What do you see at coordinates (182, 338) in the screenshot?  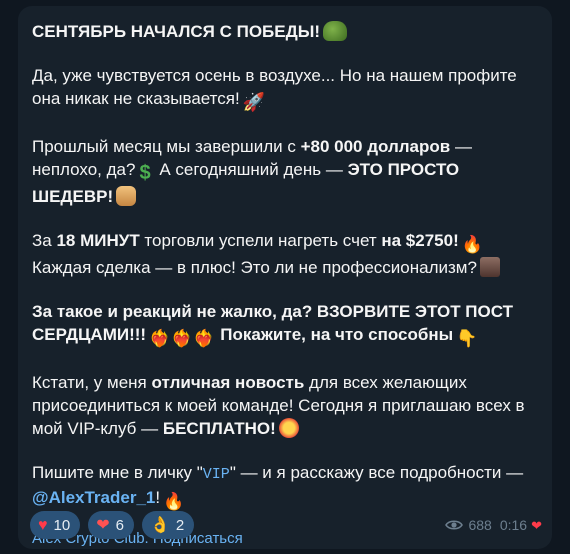 I see `hearts-on-fire-emoji-icon: ❤‍🔥❤‍🔥❤‍🔥` at bounding box center [182, 338].